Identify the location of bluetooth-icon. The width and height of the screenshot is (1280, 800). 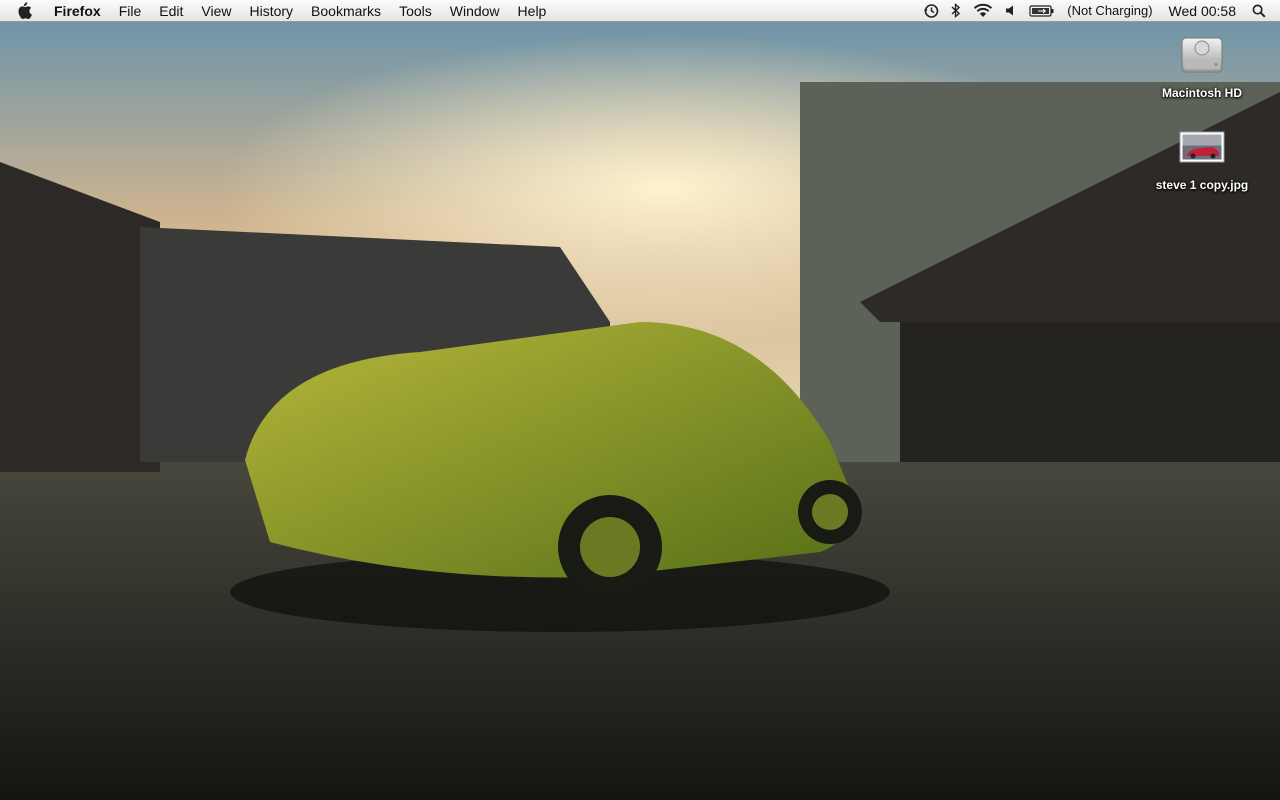
(956, 11).